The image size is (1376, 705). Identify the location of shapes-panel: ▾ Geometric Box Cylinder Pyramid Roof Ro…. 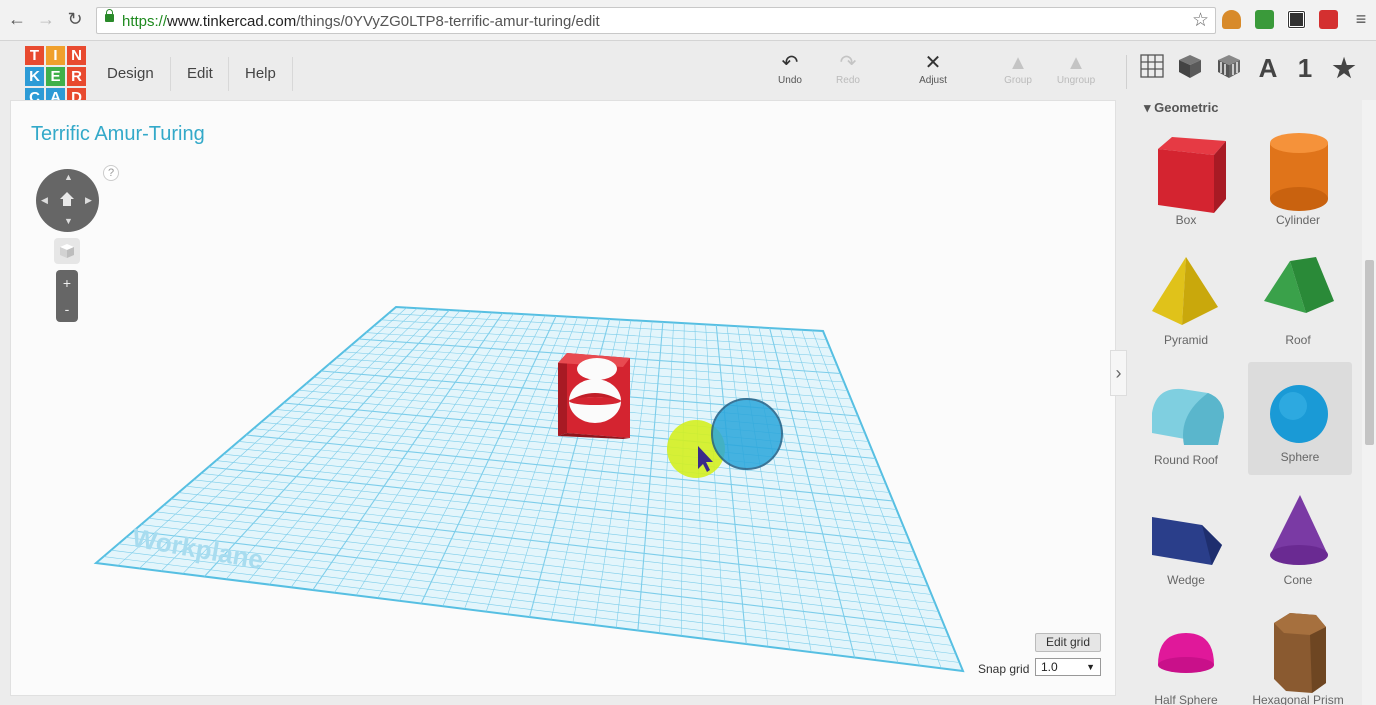
(1246, 402).